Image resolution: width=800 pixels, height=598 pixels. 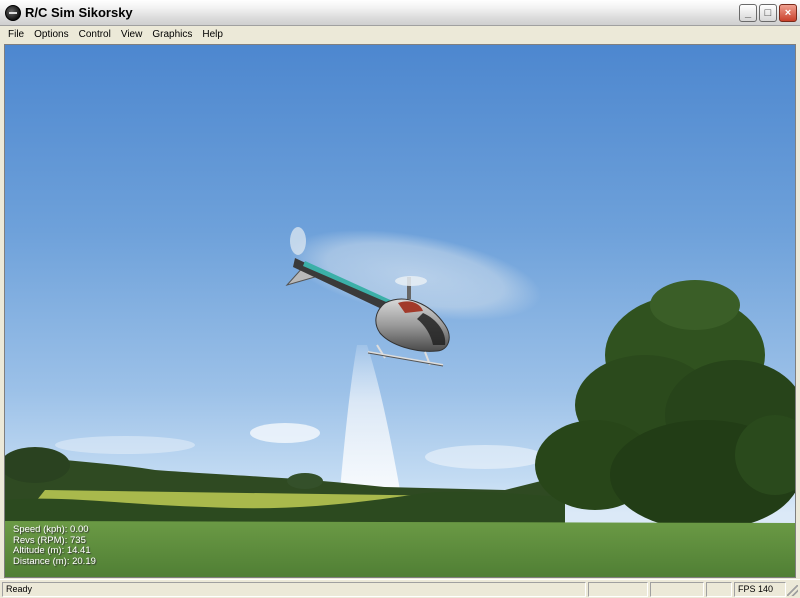 I want to click on menu-control: Control, so click(x=95, y=34).